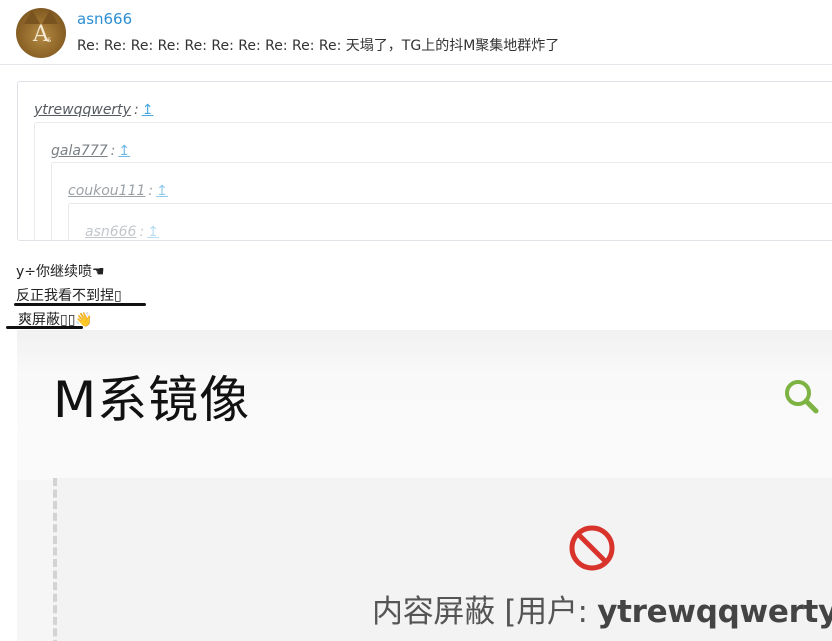 The height and width of the screenshot is (641, 832). Describe the element at coordinates (60, 272) in the screenshot. I see `reply-line-1: y÷你继续喷☚` at that location.